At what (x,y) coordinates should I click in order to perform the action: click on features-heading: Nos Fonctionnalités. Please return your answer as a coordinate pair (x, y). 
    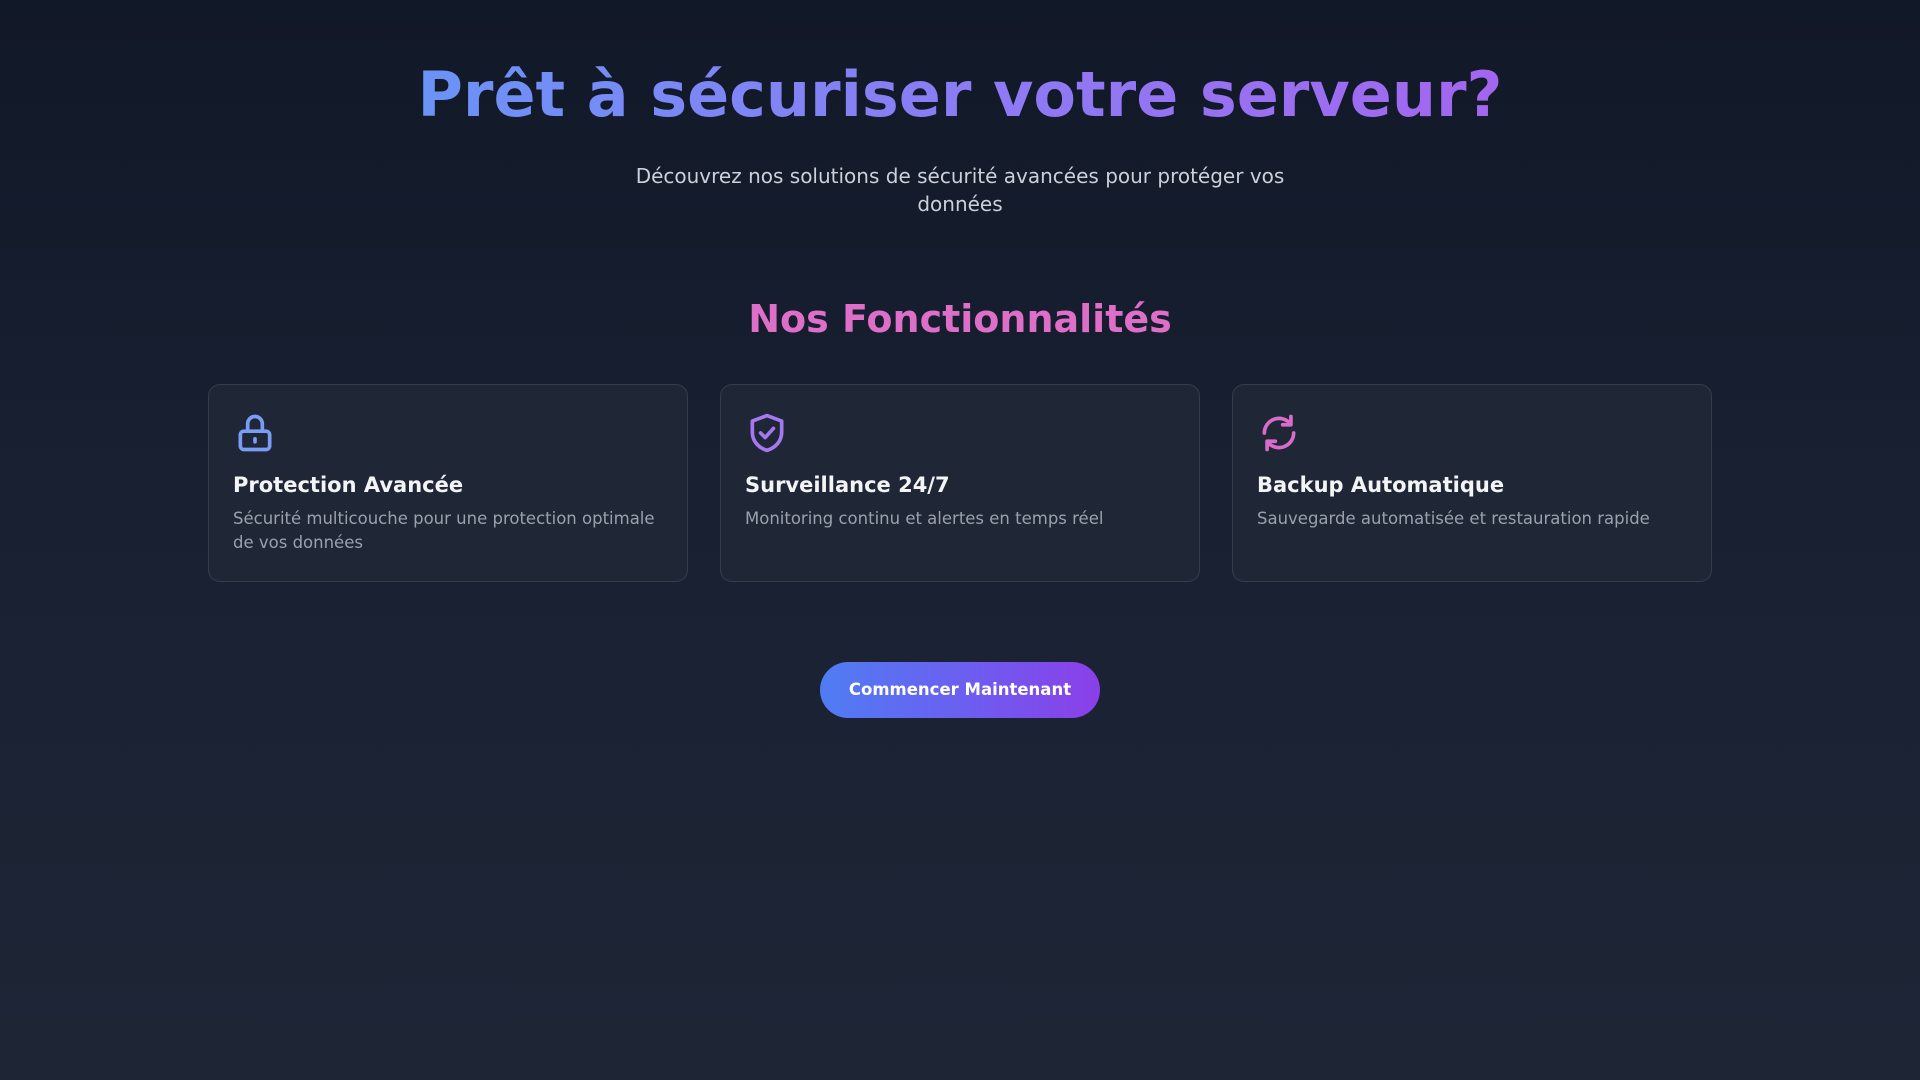
    Looking at the image, I should click on (960, 319).